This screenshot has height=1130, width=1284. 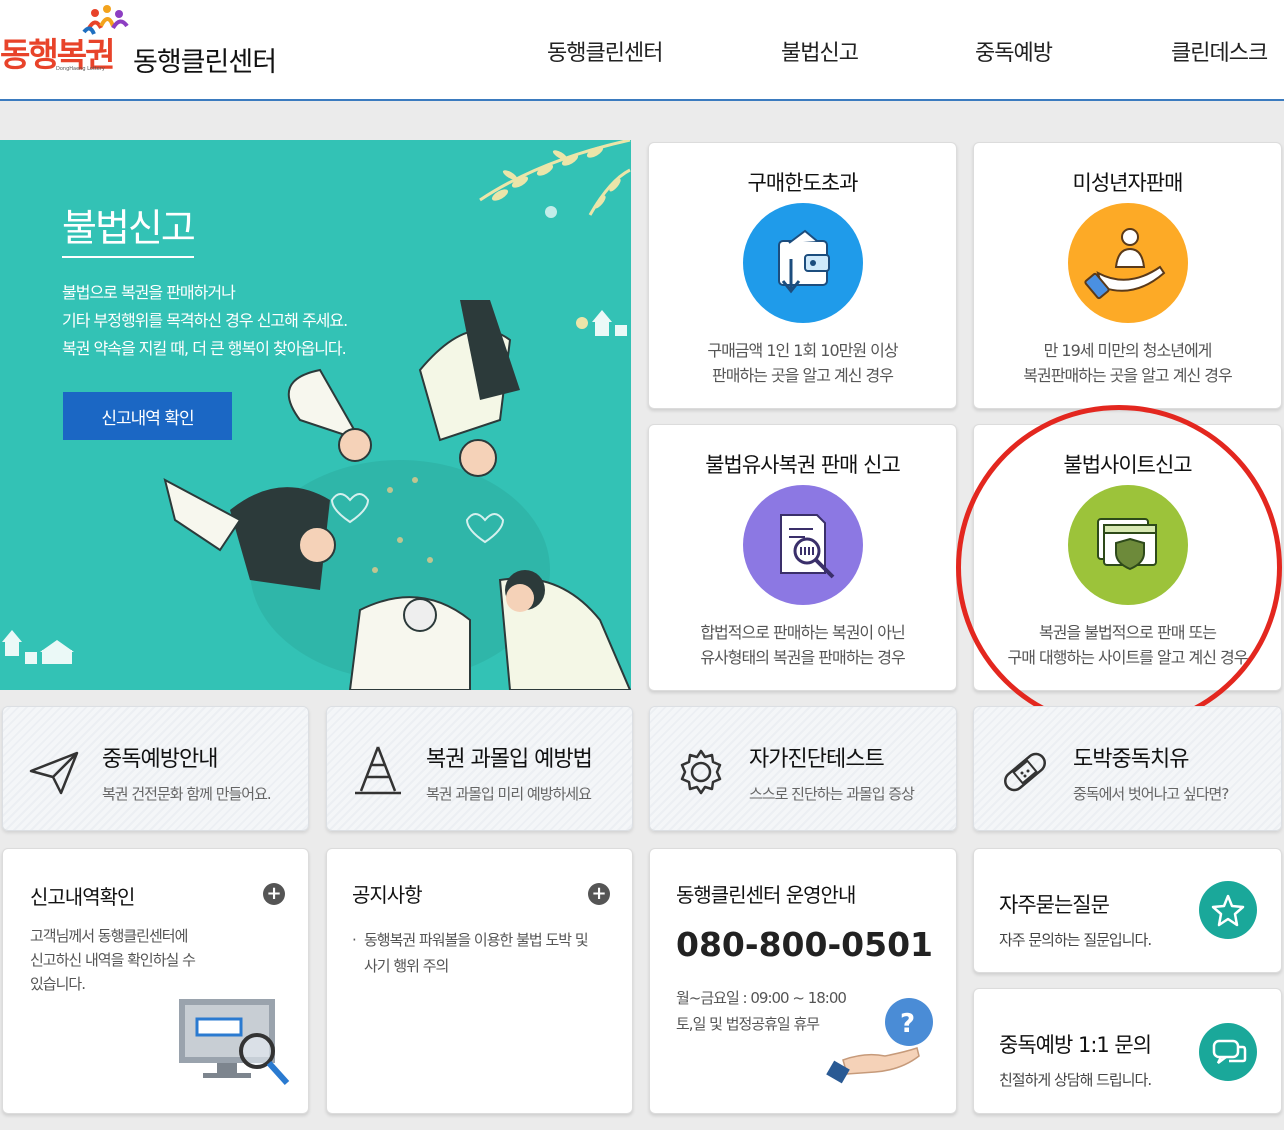 What do you see at coordinates (701, 772) in the screenshot?
I see `gear-icon` at bounding box center [701, 772].